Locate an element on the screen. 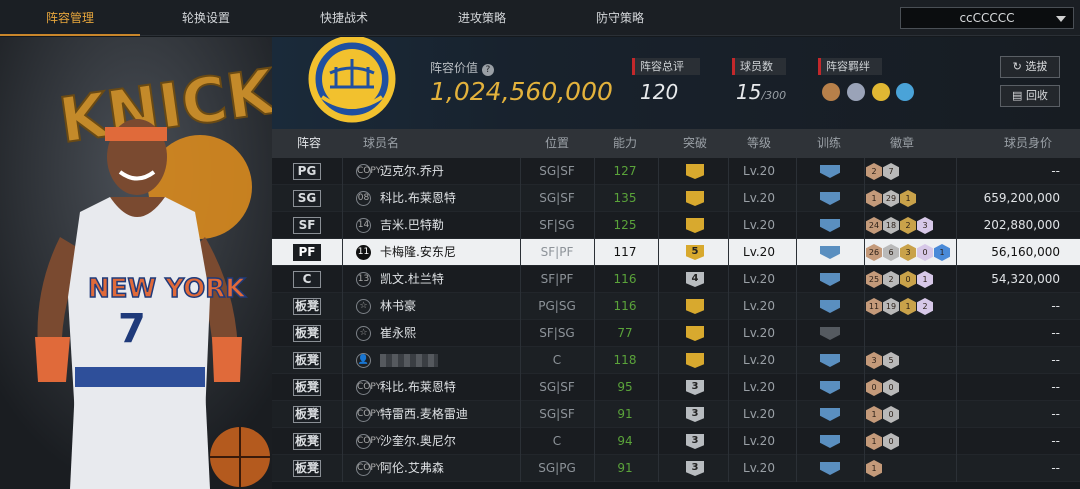 Image resolution: width=1080 pixels, height=489 pixels. player-value: -- is located at coordinates (1055, 360).